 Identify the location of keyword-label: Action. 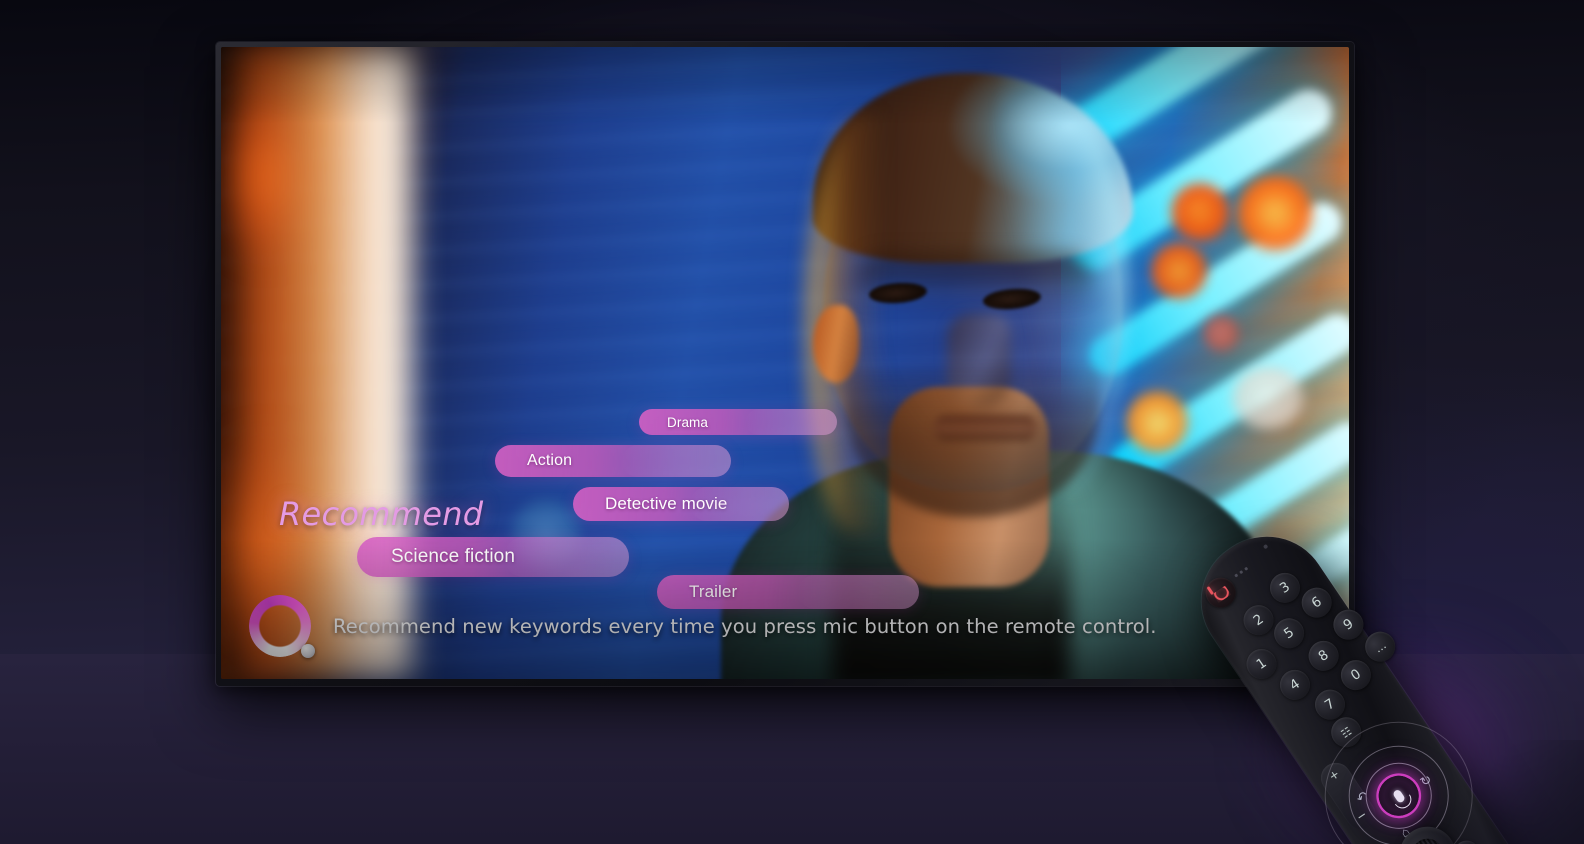
(550, 460).